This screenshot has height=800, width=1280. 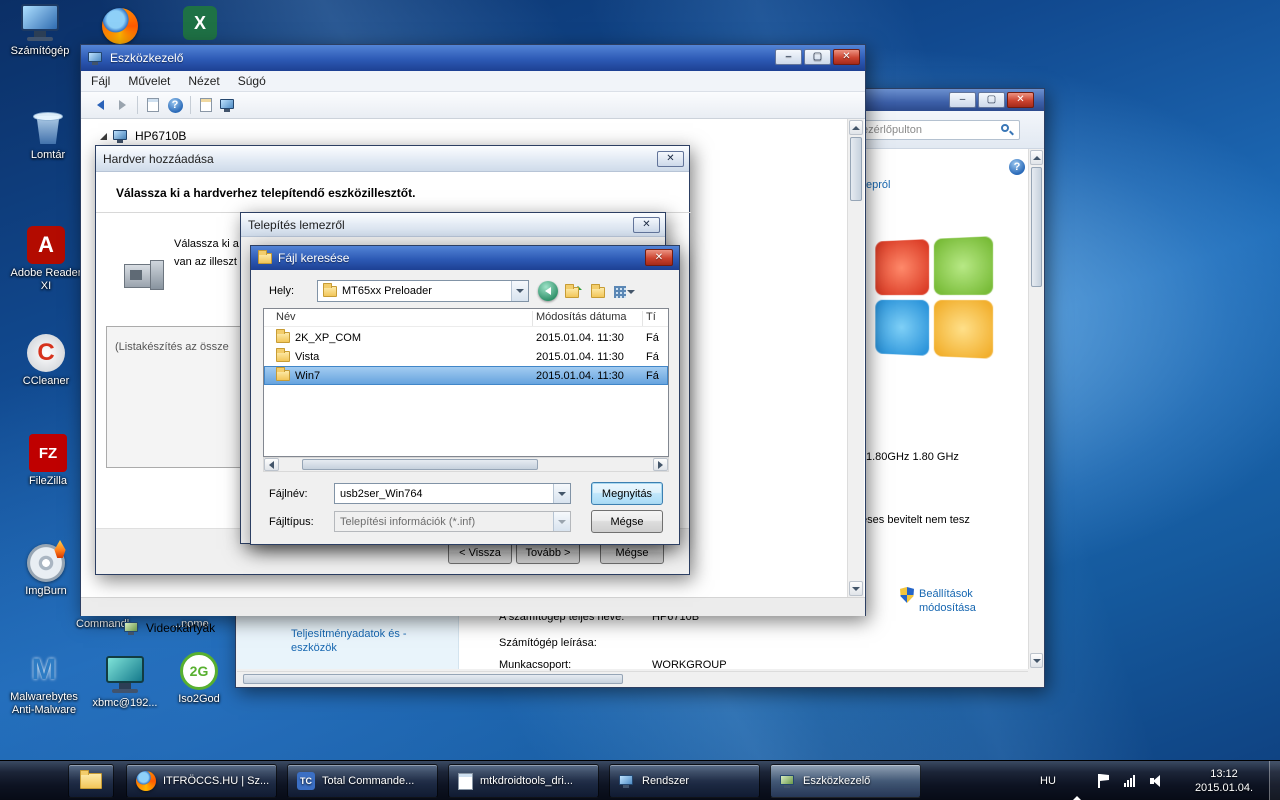 I want to click on column-header-type: Tí, so click(x=651, y=317).